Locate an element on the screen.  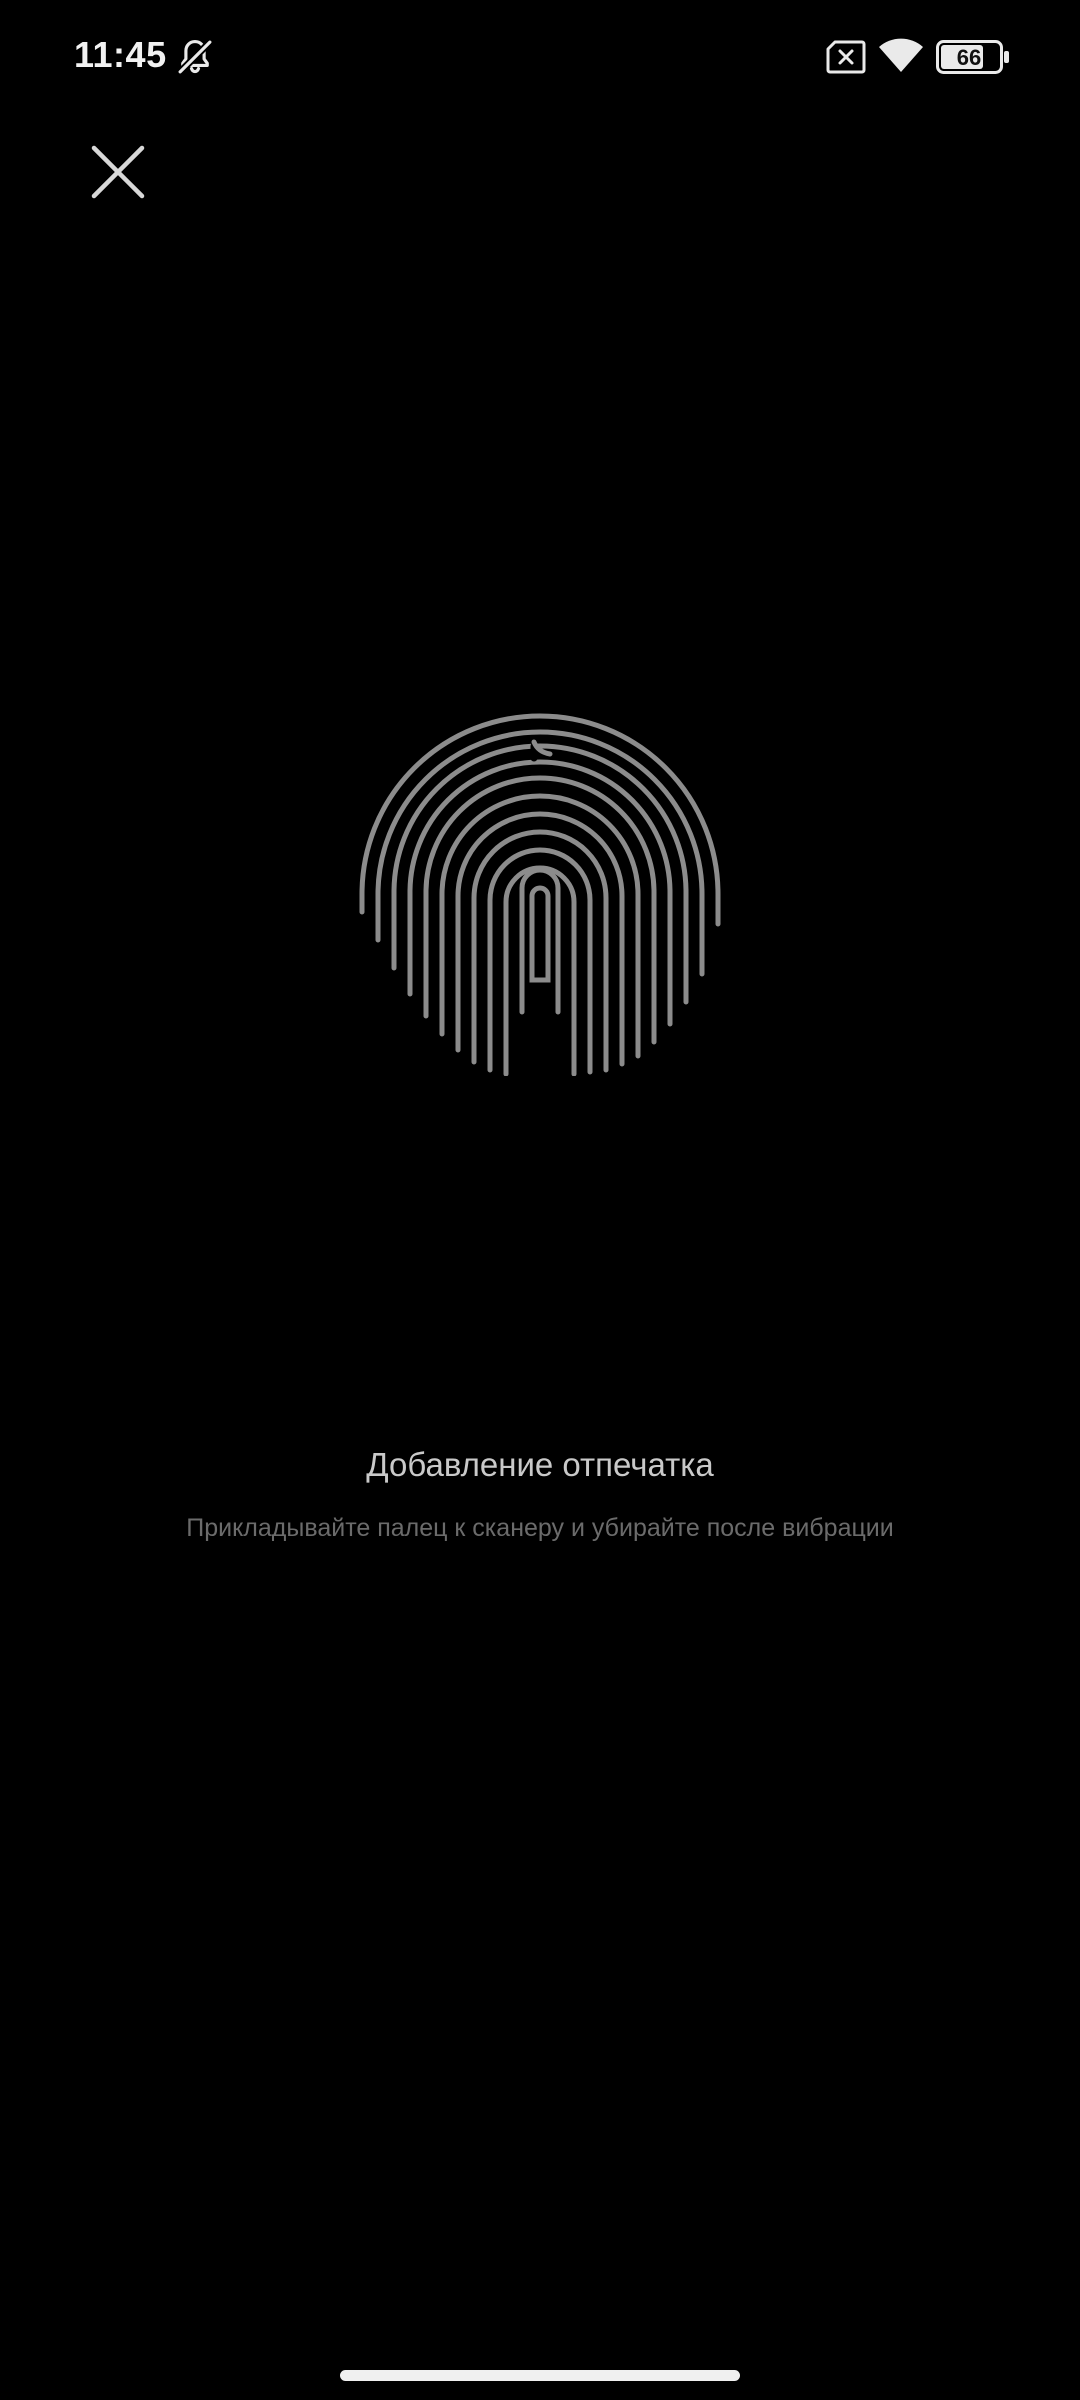
close-button is located at coordinates (118, 172).